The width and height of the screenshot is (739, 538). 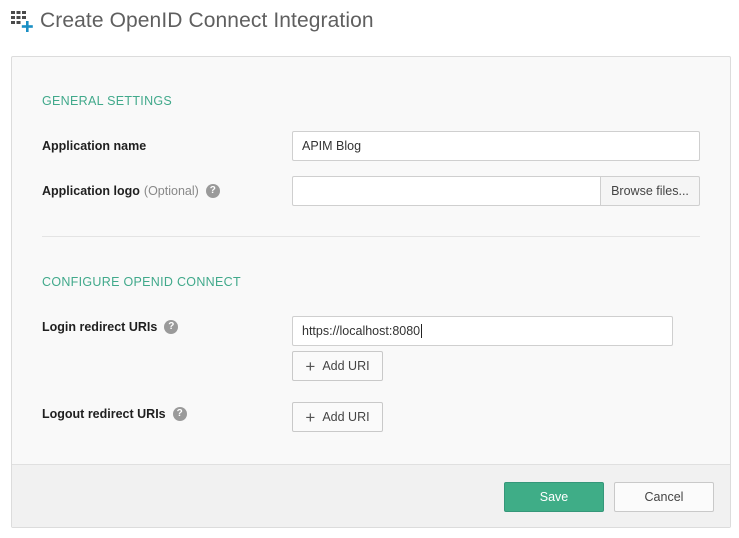 I want to click on page-title: Create OpenID Connect Integration, so click(x=207, y=20).